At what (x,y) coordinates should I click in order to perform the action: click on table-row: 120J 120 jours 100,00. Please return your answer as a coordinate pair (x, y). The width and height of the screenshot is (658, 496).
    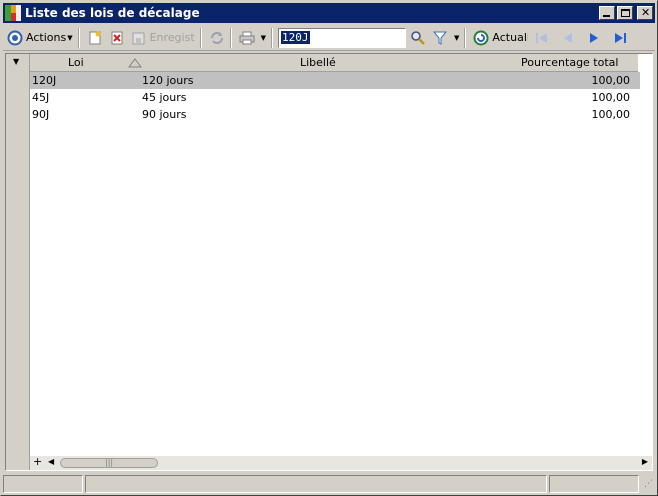
    Looking at the image, I should click on (335, 80).